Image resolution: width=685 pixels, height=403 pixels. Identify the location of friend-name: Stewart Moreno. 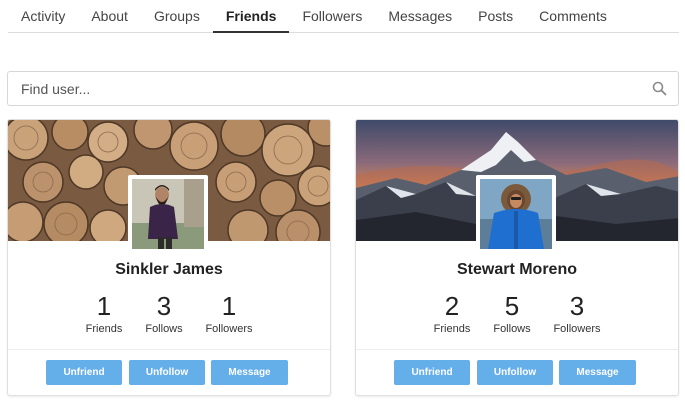
(517, 270).